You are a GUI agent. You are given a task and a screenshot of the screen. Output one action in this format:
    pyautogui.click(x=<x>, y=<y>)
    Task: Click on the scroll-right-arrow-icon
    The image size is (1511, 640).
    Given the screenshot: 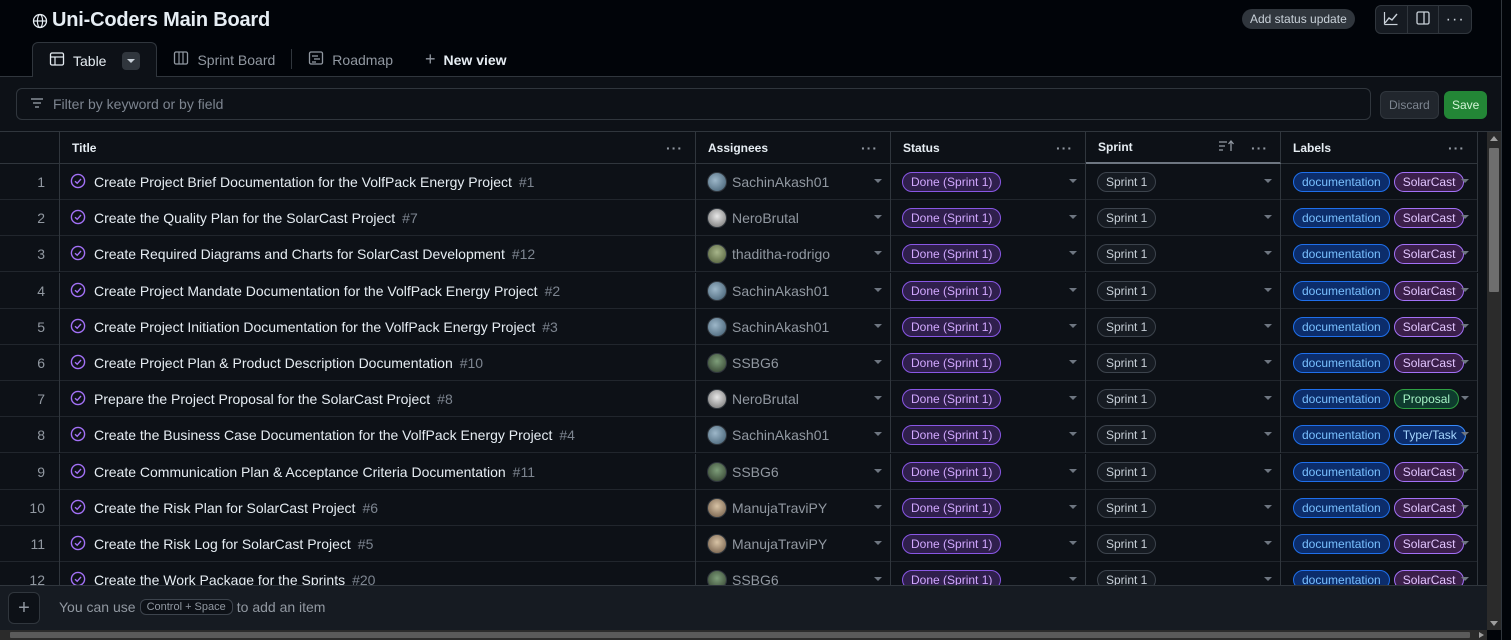 What is the action you would take?
    pyautogui.click(x=1481, y=635)
    